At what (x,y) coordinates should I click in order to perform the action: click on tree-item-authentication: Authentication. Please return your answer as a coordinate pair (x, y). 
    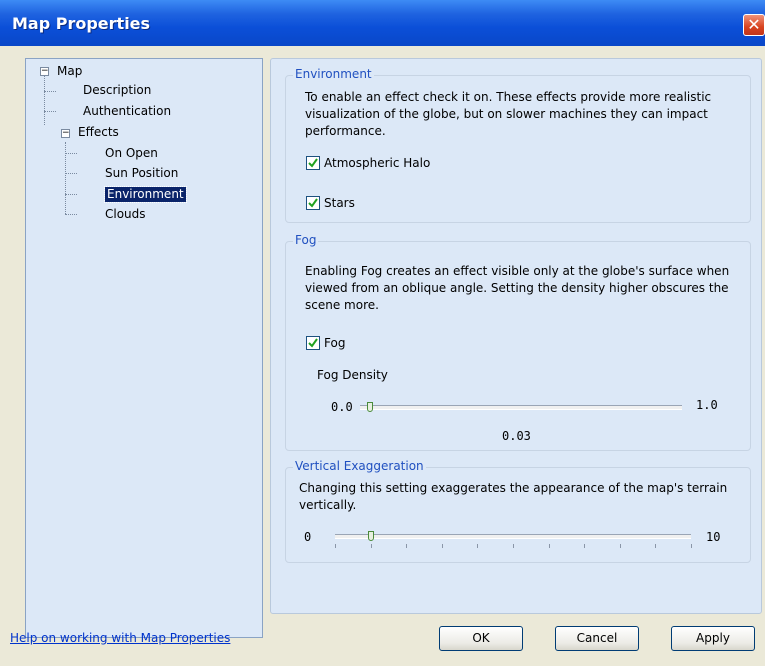
    Looking at the image, I should click on (127, 111).